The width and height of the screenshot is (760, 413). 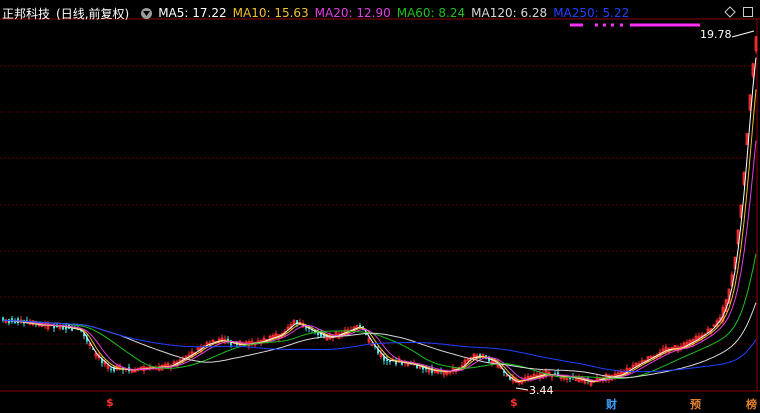 I want to click on period-label: (日线,前复权), so click(x=93, y=13).